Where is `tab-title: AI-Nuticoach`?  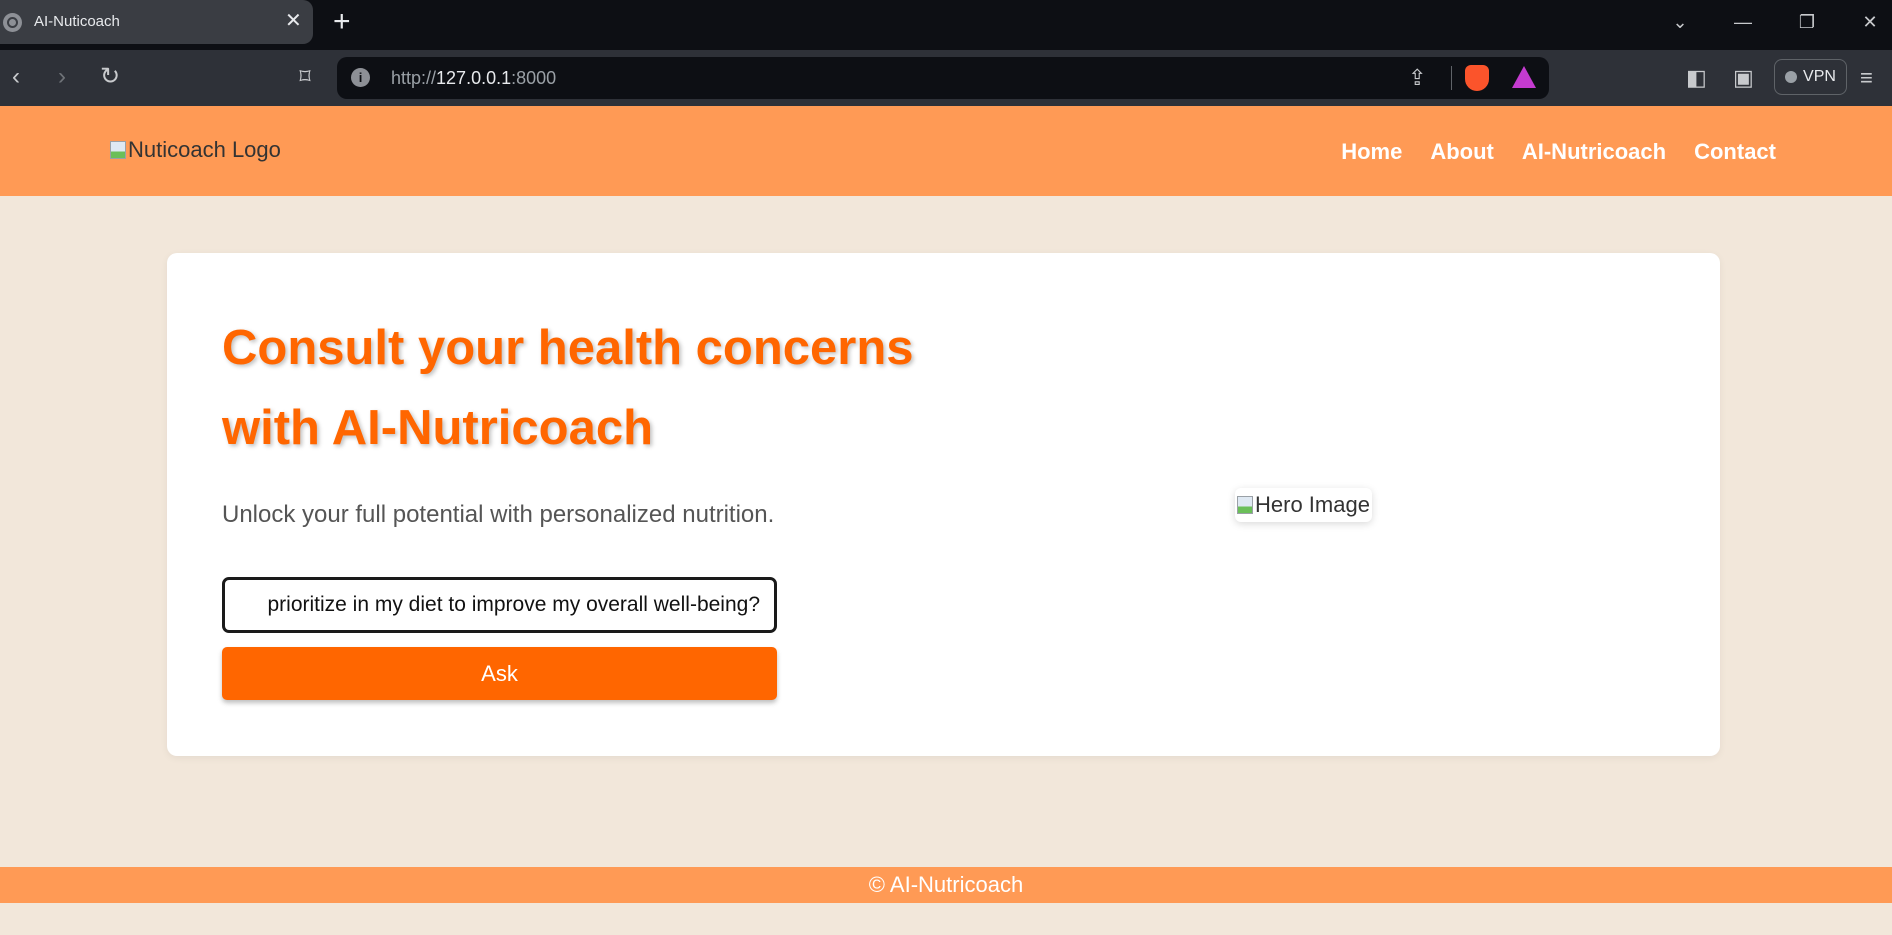
tab-title: AI-Nuticoach is located at coordinates (77, 21).